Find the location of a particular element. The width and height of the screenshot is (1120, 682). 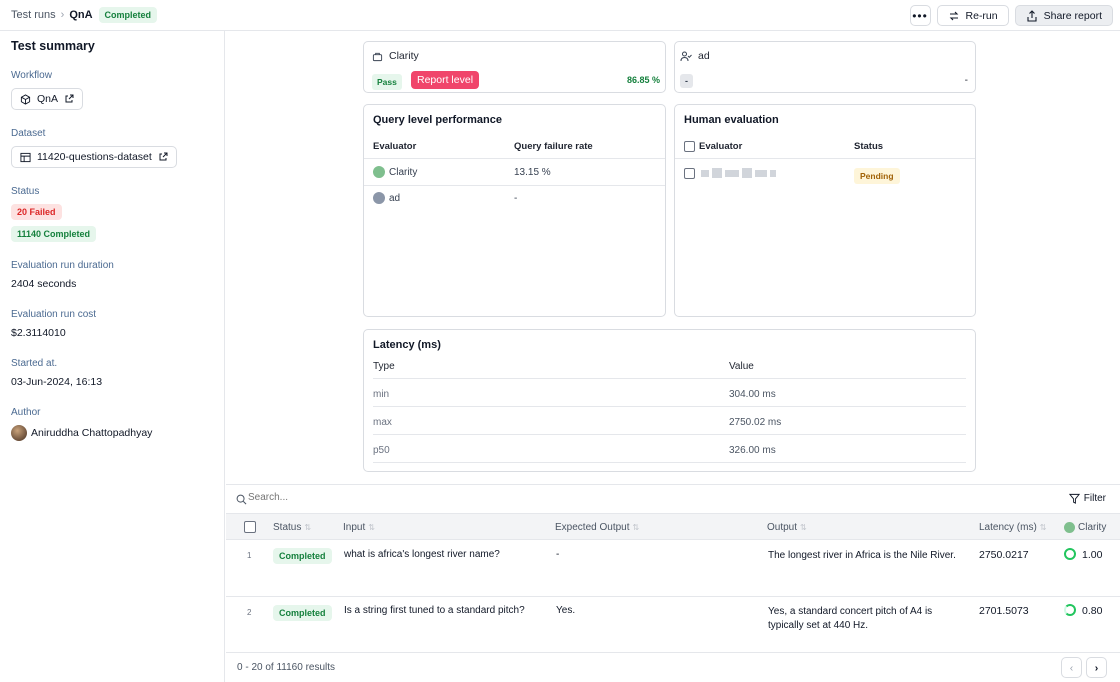

score-ring-icon is located at coordinates (1070, 554).